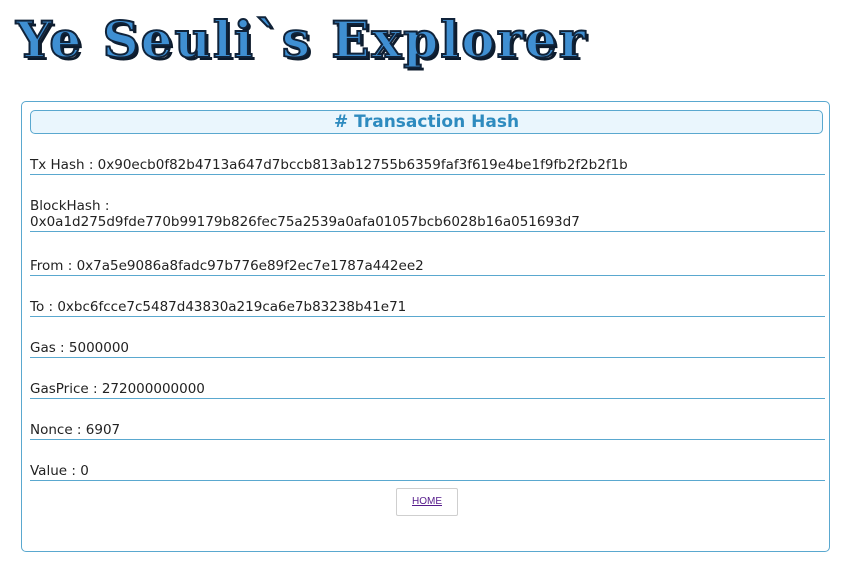  I want to click on home-button: HOME, so click(427, 502).